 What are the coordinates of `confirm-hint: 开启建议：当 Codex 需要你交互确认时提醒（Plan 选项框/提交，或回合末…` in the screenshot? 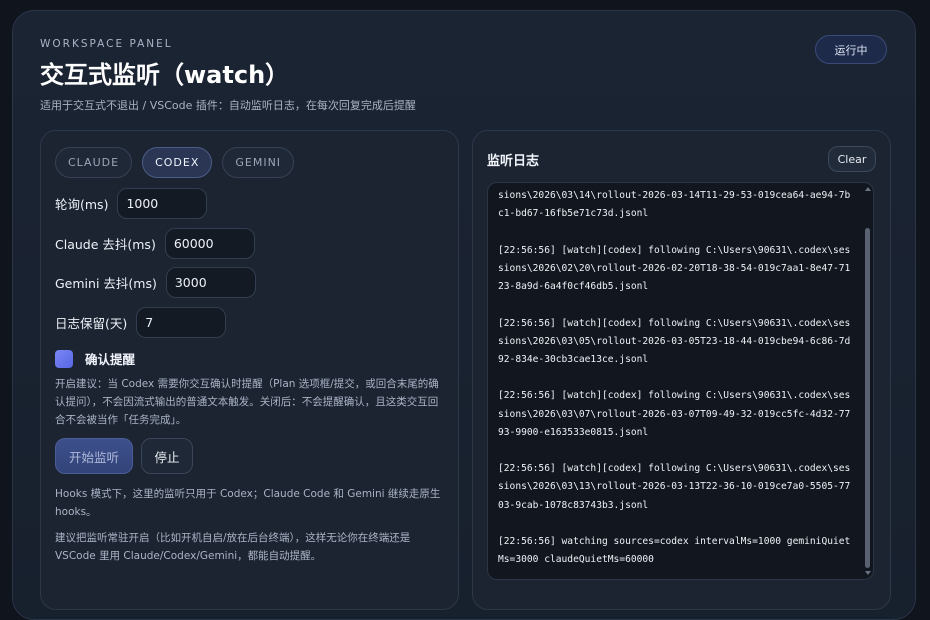 It's located at (247, 402).